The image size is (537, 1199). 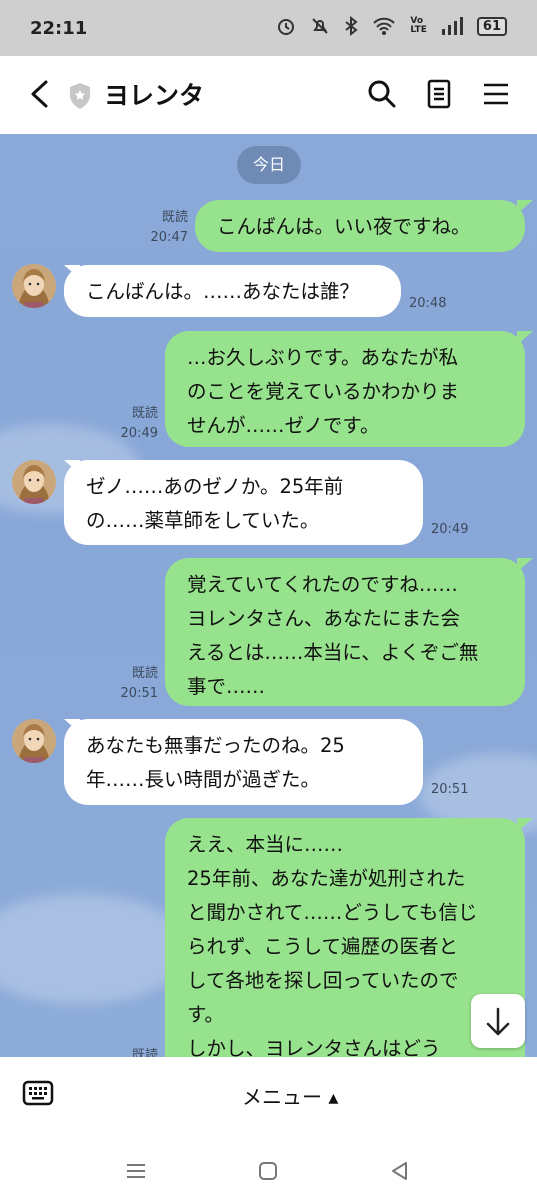 I want to click on received-message: こんばんは。……あなたは誰？, so click(x=232, y=291).